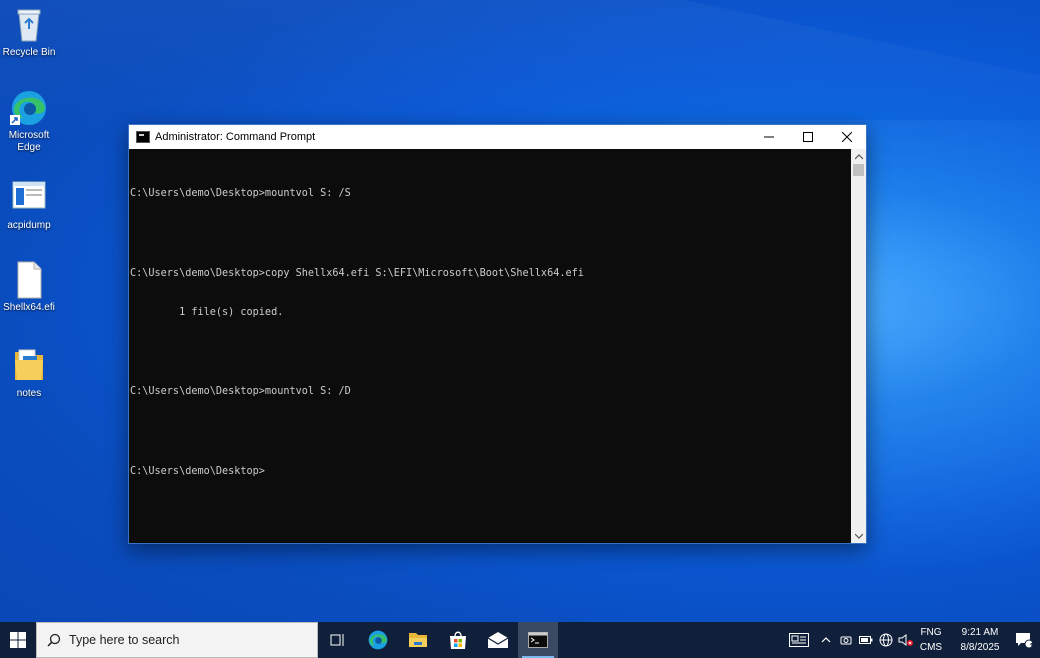 The image size is (1040, 658). I want to click on tray-volume-button, so click(906, 640).